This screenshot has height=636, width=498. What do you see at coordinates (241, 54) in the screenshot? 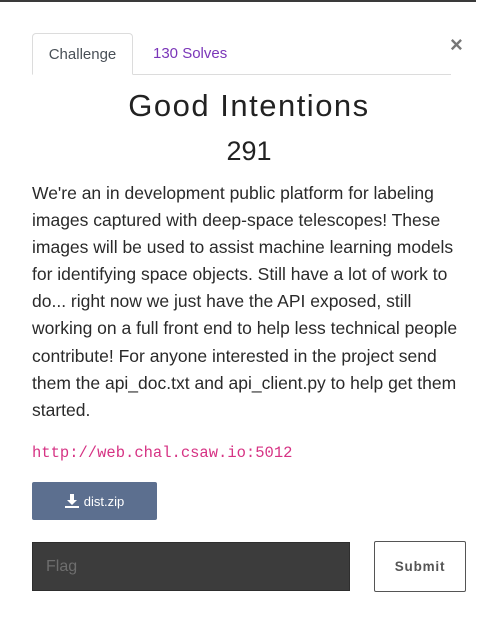
I see `challenge-tabs: Challenge 130 Solves` at bounding box center [241, 54].